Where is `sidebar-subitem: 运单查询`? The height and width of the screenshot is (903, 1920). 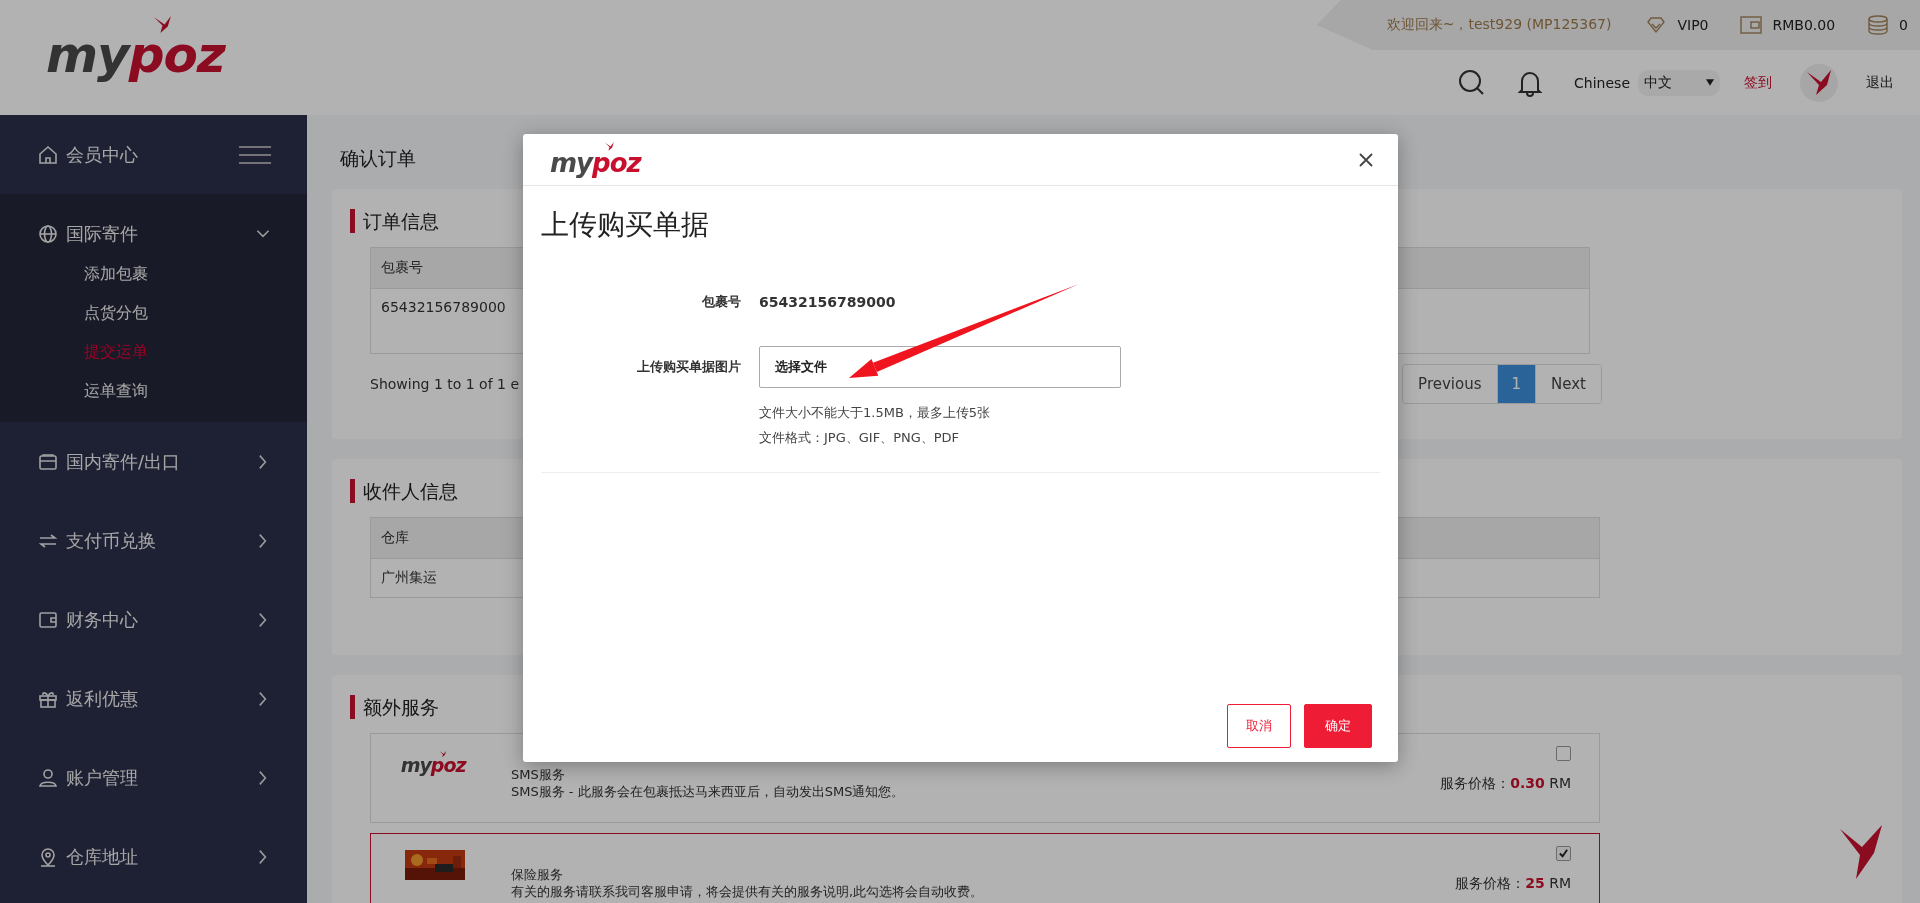 sidebar-subitem: 运单查询 is located at coordinates (116, 391).